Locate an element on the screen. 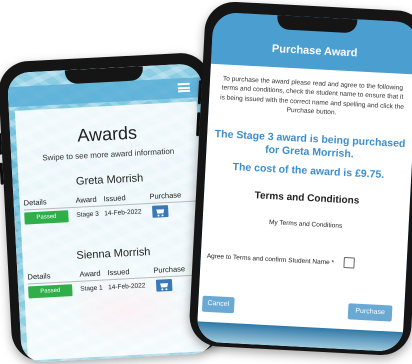  page-title: Awards is located at coordinates (107, 134).